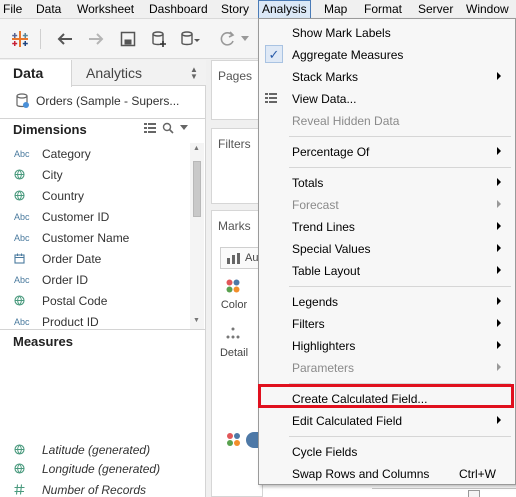  I want to click on list-item: Number of Records, so click(95, 488).